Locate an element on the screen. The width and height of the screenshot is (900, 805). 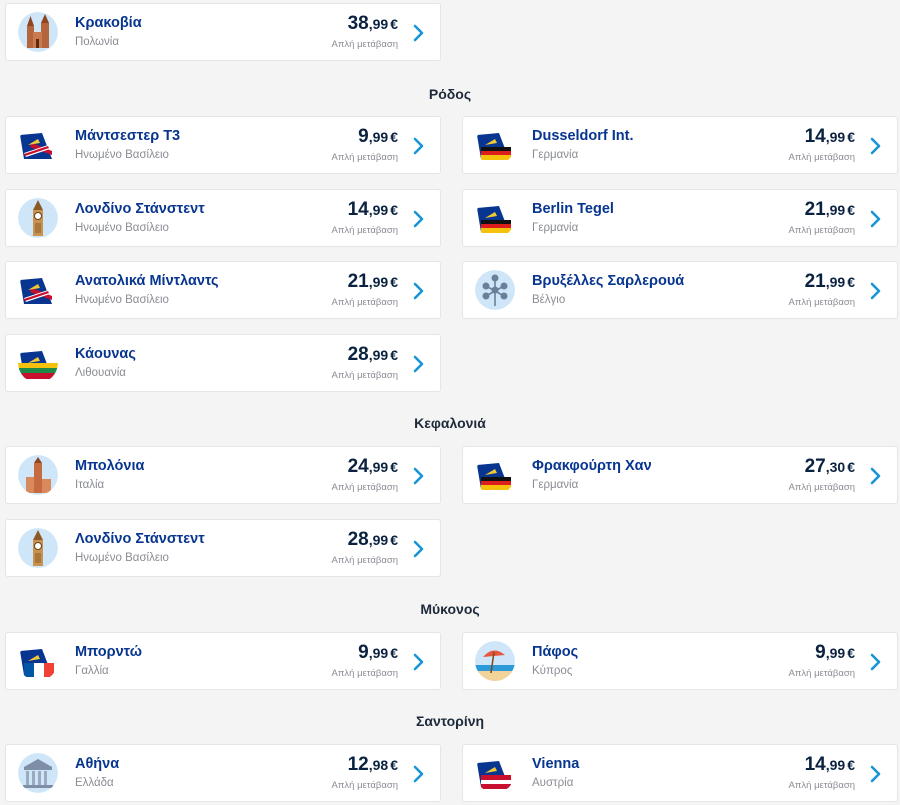
flight-card: Μπολόνια Ιταλία 24,99 € Απλή μετάβαση is located at coordinates (223, 475).